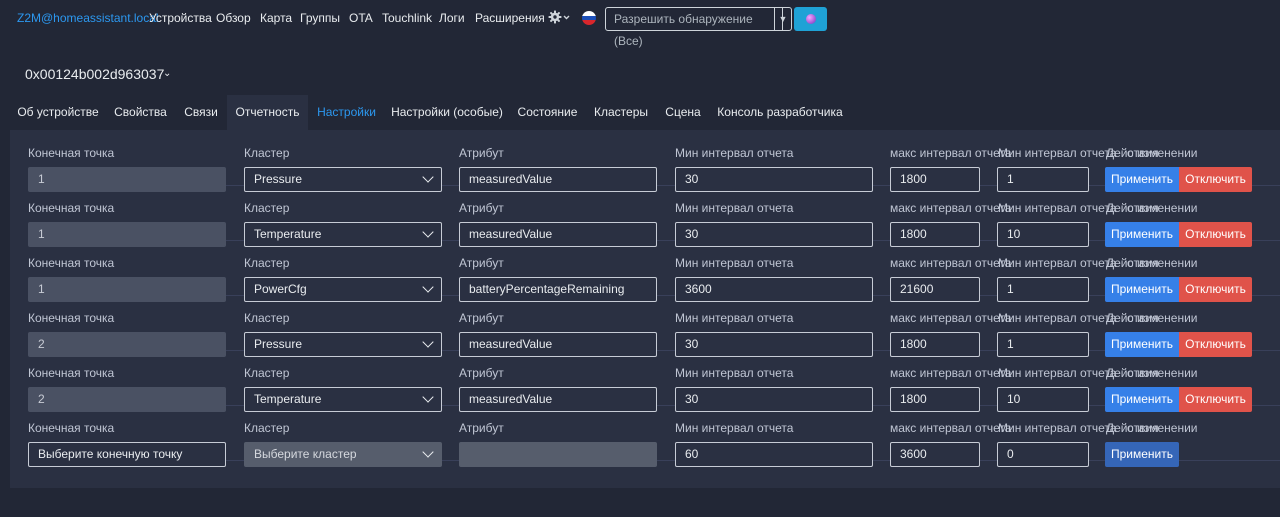 This screenshot has width=1280, height=517. I want to click on tab-state: Состояние, so click(547, 112).